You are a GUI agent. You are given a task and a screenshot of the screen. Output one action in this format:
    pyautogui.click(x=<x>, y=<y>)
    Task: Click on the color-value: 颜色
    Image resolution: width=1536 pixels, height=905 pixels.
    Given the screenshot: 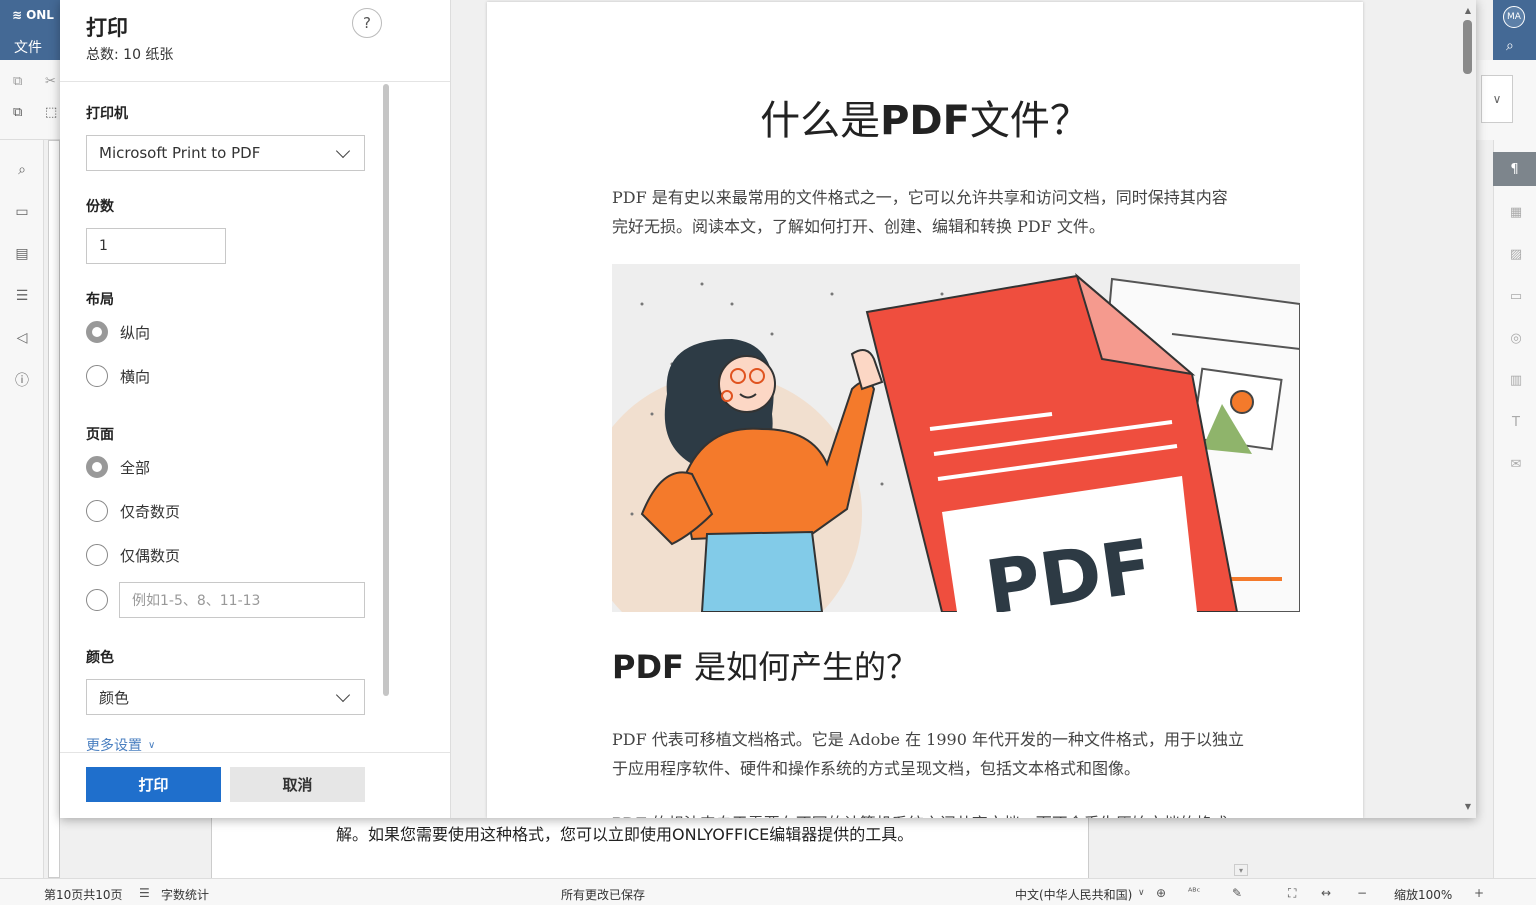 What is the action you would take?
    pyautogui.click(x=114, y=697)
    